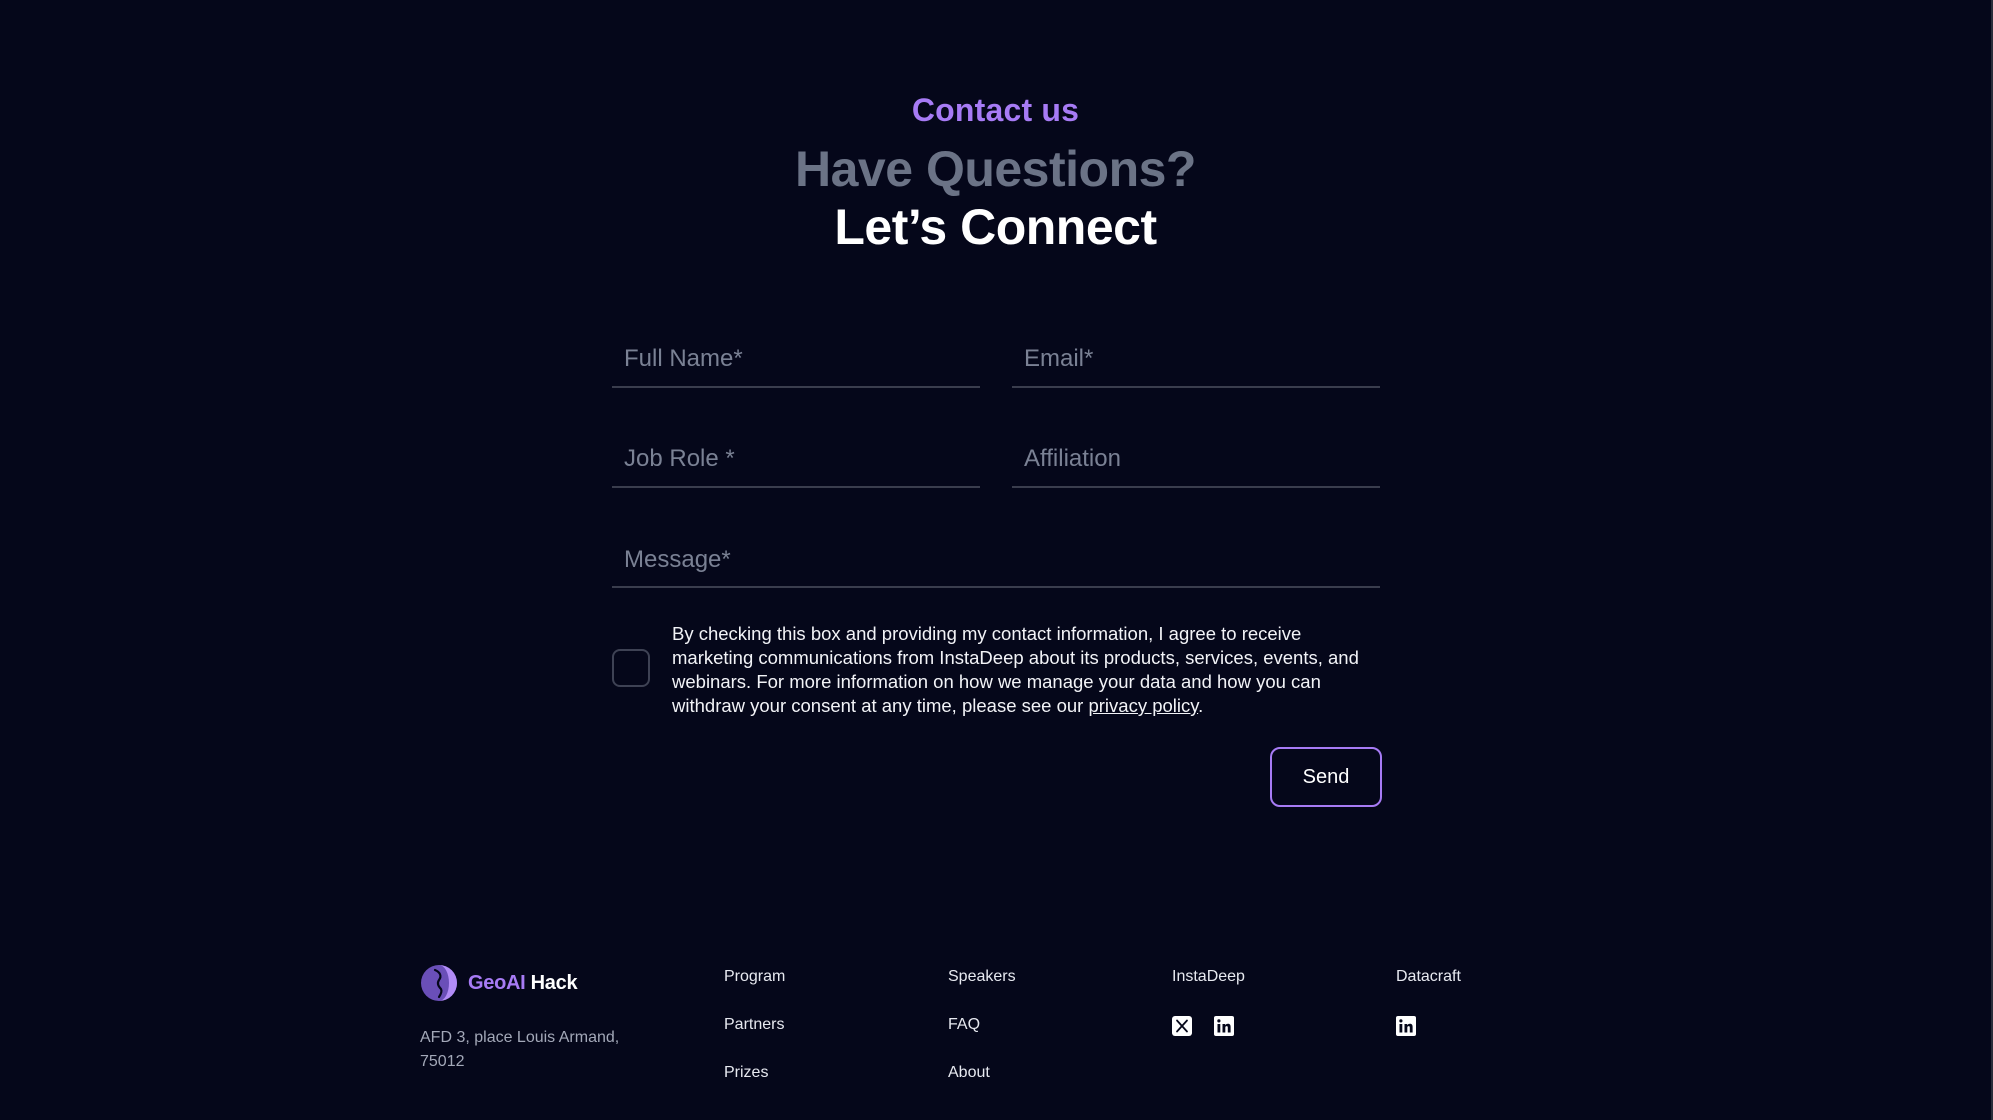 This screenshot has height=1120, width=1993. I want to click on email-field-wrapper, so click(1196, 360).